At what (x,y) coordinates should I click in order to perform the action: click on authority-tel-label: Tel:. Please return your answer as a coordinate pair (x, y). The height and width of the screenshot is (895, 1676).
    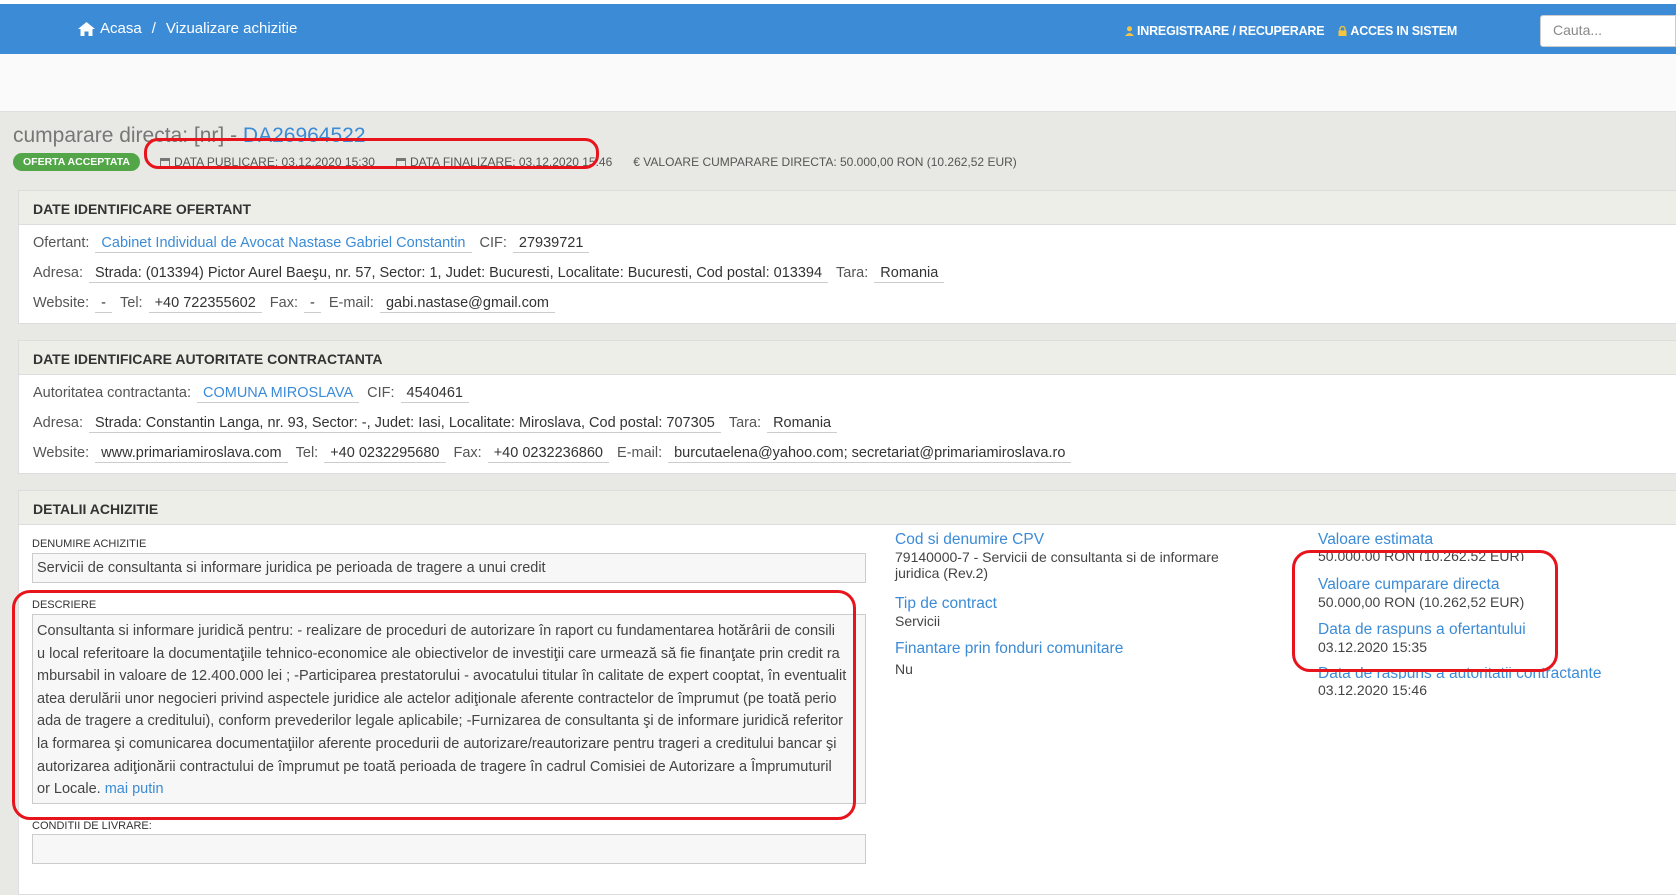
    Looking at the image, I should click on (307, 453).